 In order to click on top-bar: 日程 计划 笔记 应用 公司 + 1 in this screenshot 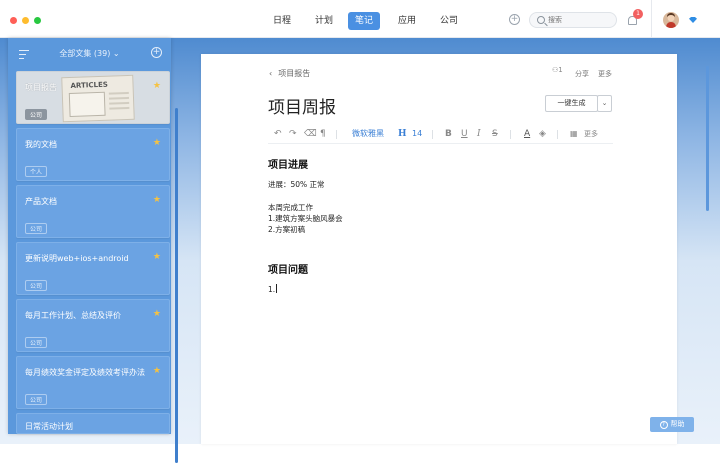, I will do `click(360, 19)`.